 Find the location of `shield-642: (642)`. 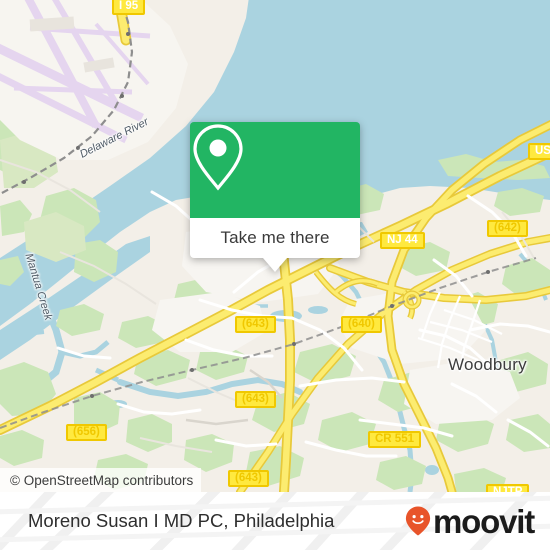

shield-642: (642) is located at coordinates (507, 228).